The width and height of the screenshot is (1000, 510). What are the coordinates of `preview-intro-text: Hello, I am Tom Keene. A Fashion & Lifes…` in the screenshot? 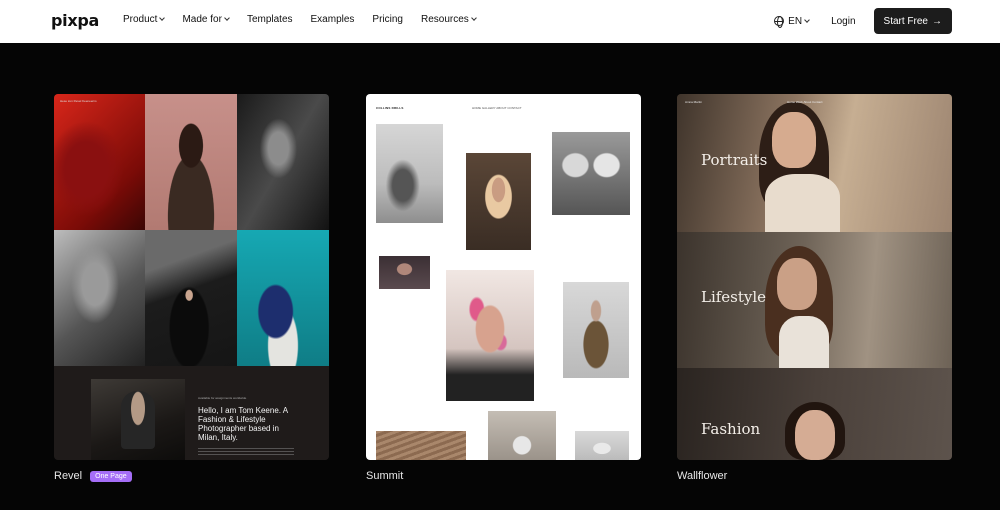 It's located at (243, 424).